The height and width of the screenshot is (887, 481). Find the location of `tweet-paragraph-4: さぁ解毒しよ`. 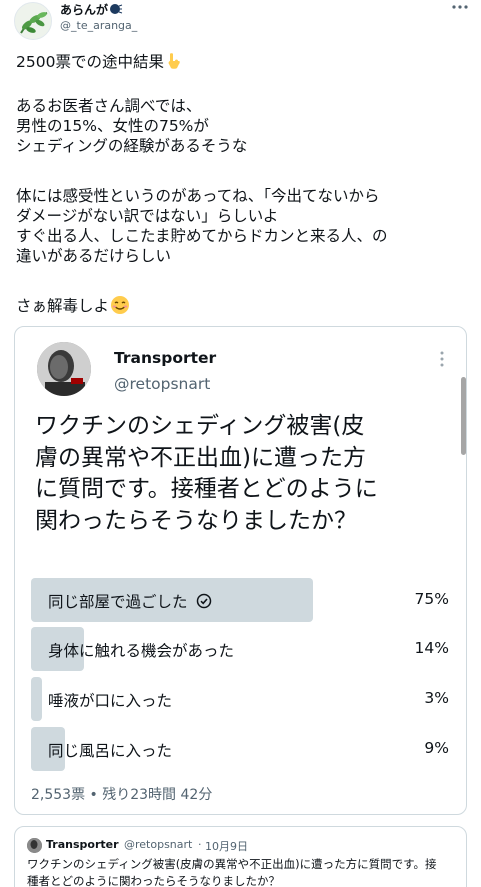

tweet-paragraph-4: さぁ解毒しよ is located at coordinates (73, 305).